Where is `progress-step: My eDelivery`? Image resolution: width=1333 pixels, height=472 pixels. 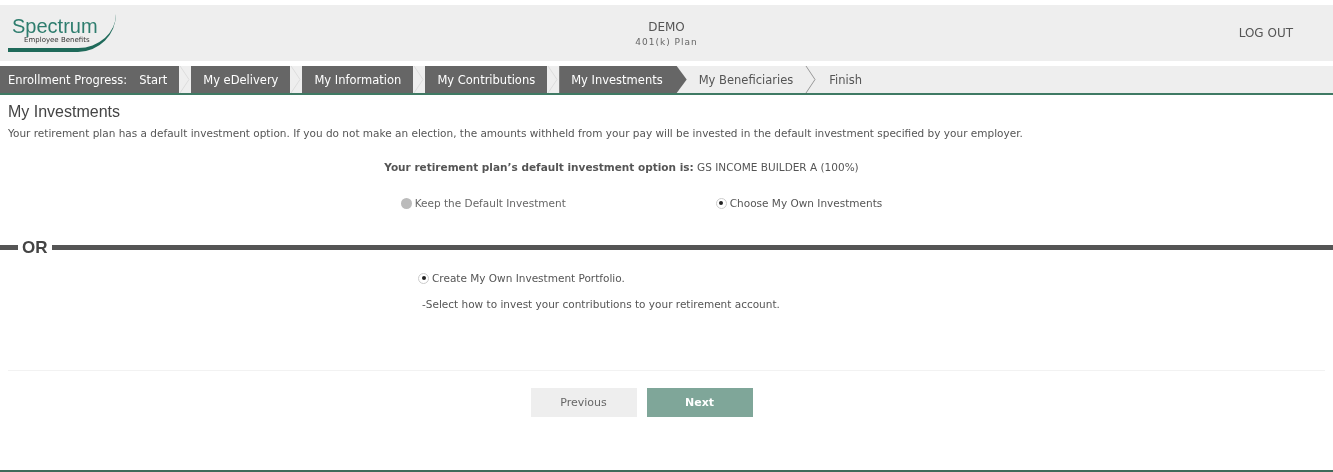 progress-step: My eDelivery is located at coordinates (241, 79).